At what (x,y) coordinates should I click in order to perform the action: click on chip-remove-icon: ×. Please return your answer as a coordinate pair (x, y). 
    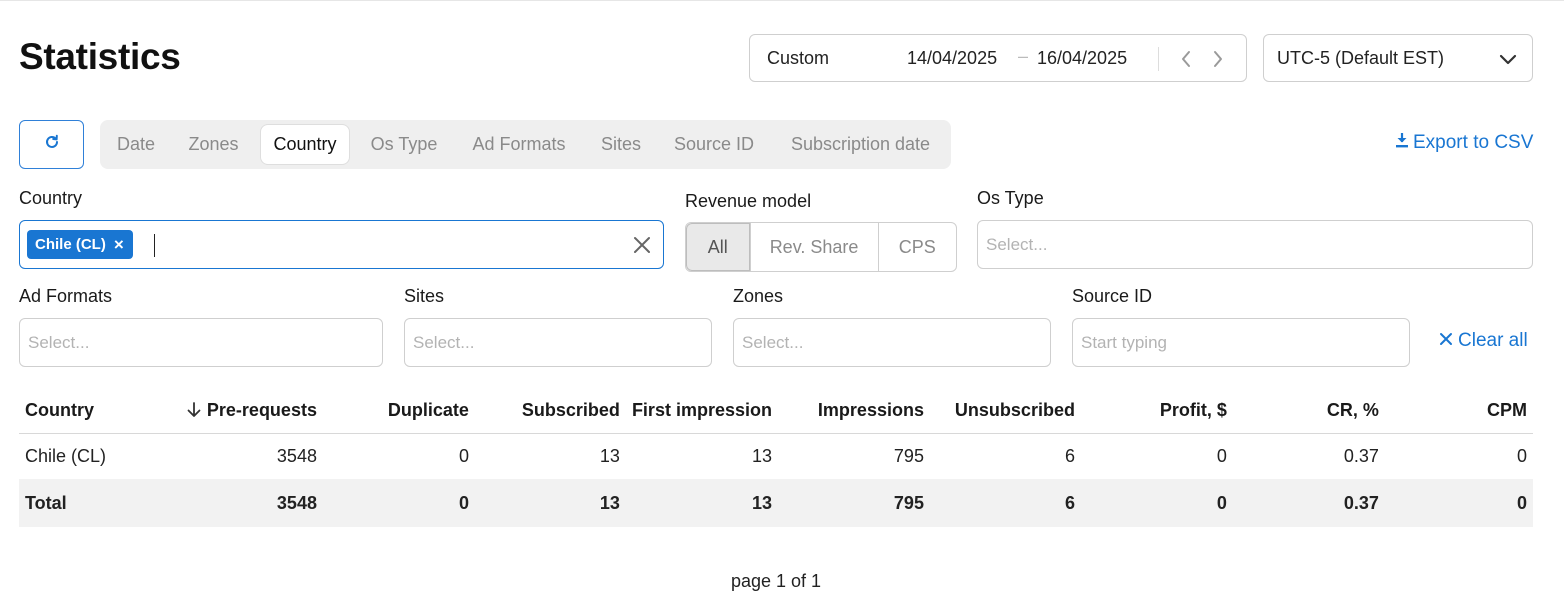
    Looking at the image, I should click on (119, 245).